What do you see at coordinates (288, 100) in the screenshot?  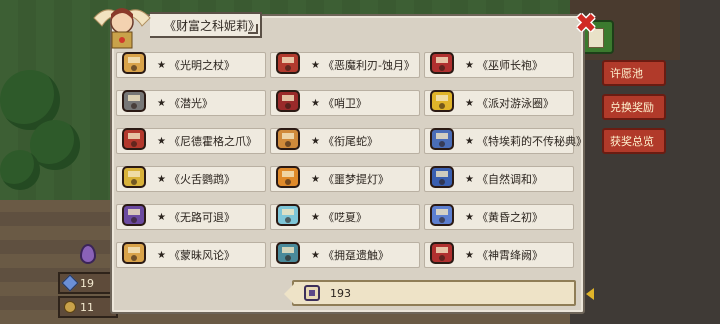 I see `helmet-icon` at bounding box center [288, 100].